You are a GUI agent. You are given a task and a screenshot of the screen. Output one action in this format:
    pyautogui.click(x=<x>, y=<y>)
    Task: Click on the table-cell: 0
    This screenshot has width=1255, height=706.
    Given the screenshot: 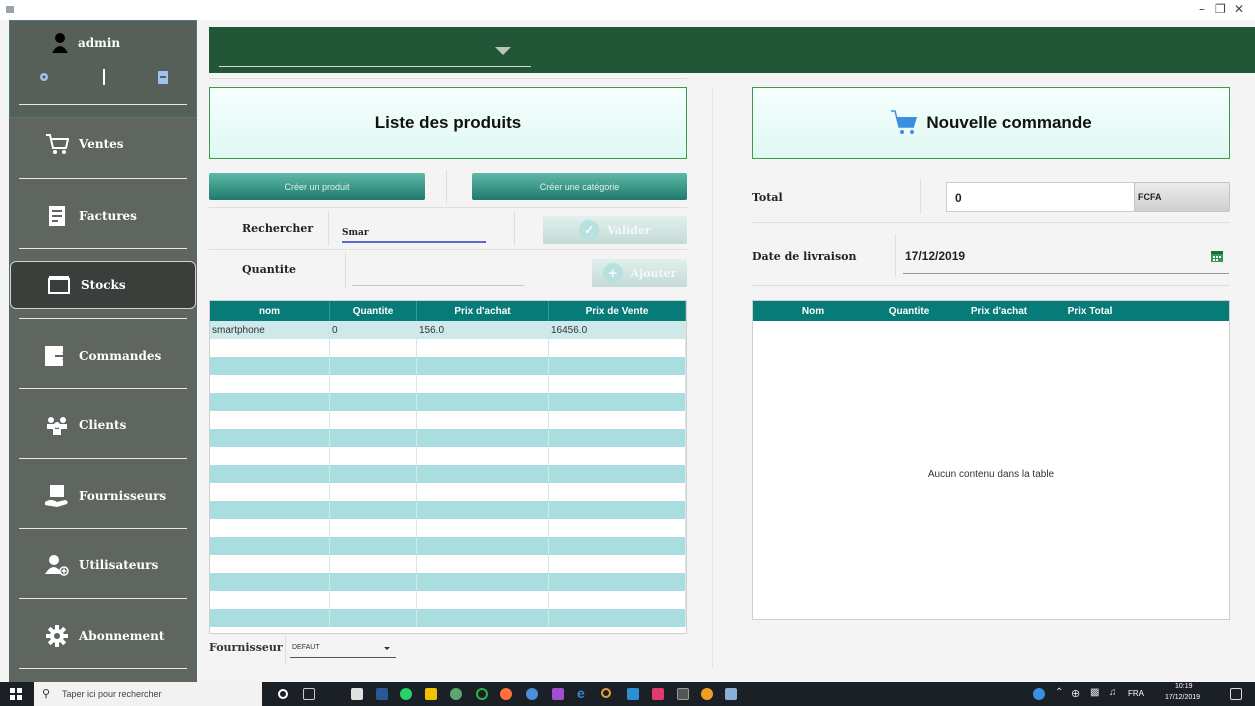 What is the action you would take?
    pyautogui.click(x=373, y=330)
    